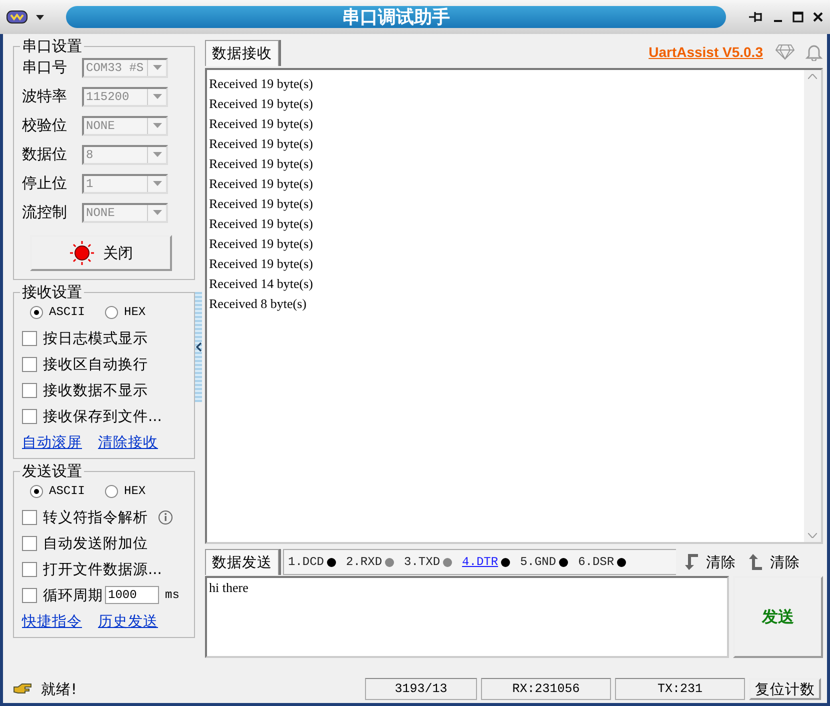  What do you see at coordinates (52, 471) in the screenshot?
I see `group-title: 发送设置` at bounding box center [52, 471].